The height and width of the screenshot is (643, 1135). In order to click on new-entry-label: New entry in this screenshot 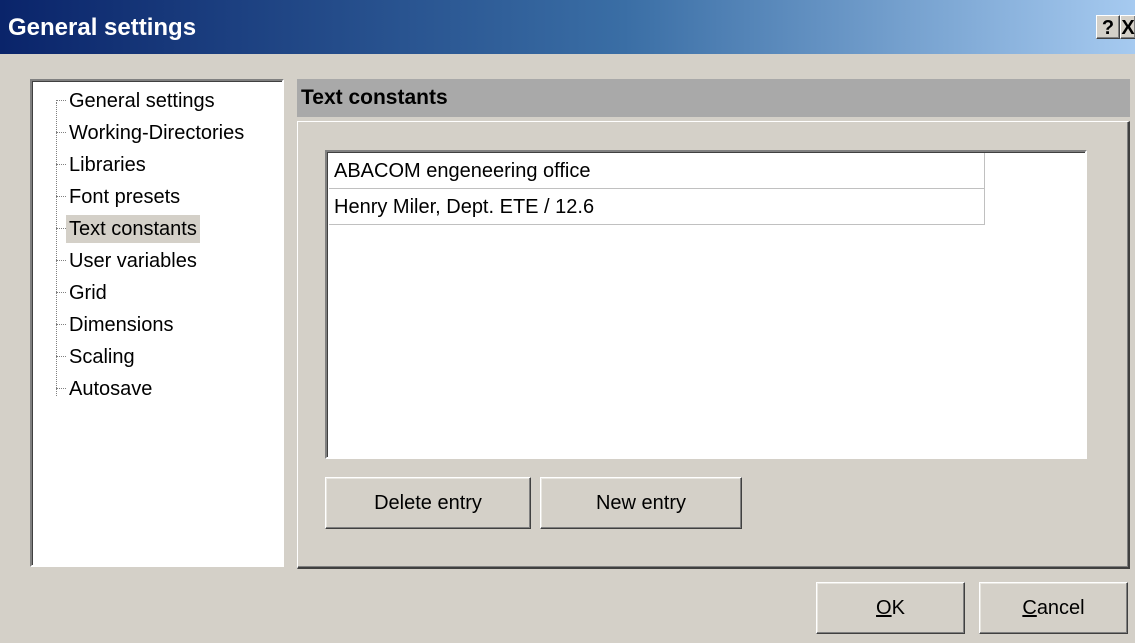, I will do `click(641, 503)`.